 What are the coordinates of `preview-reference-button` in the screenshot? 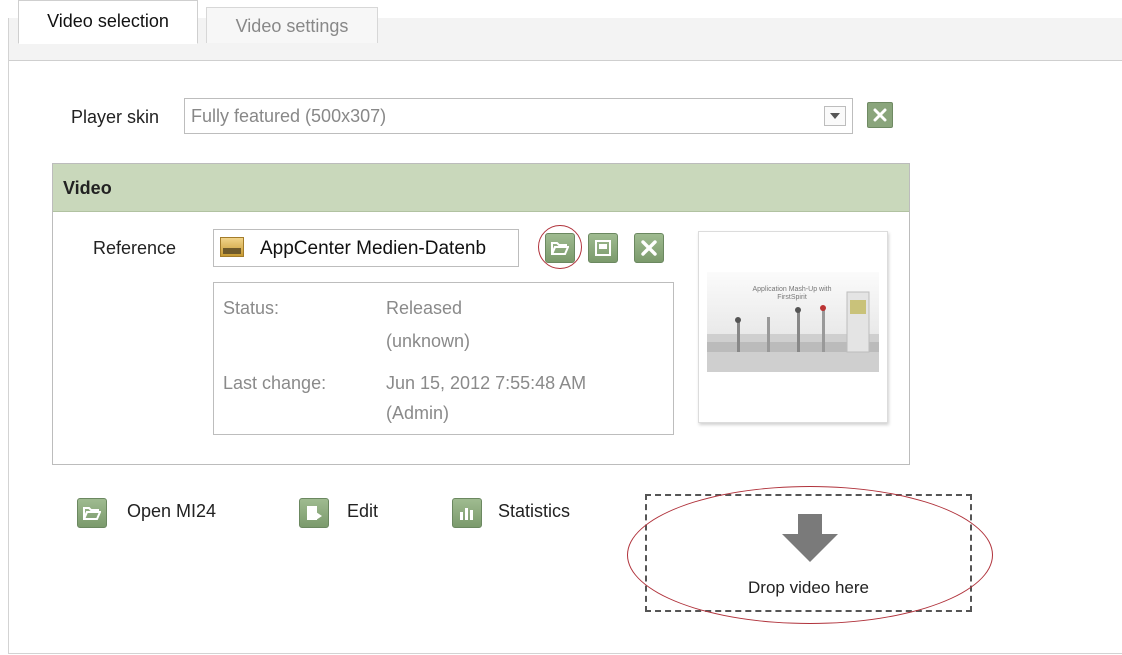 It's located at (603, 248).